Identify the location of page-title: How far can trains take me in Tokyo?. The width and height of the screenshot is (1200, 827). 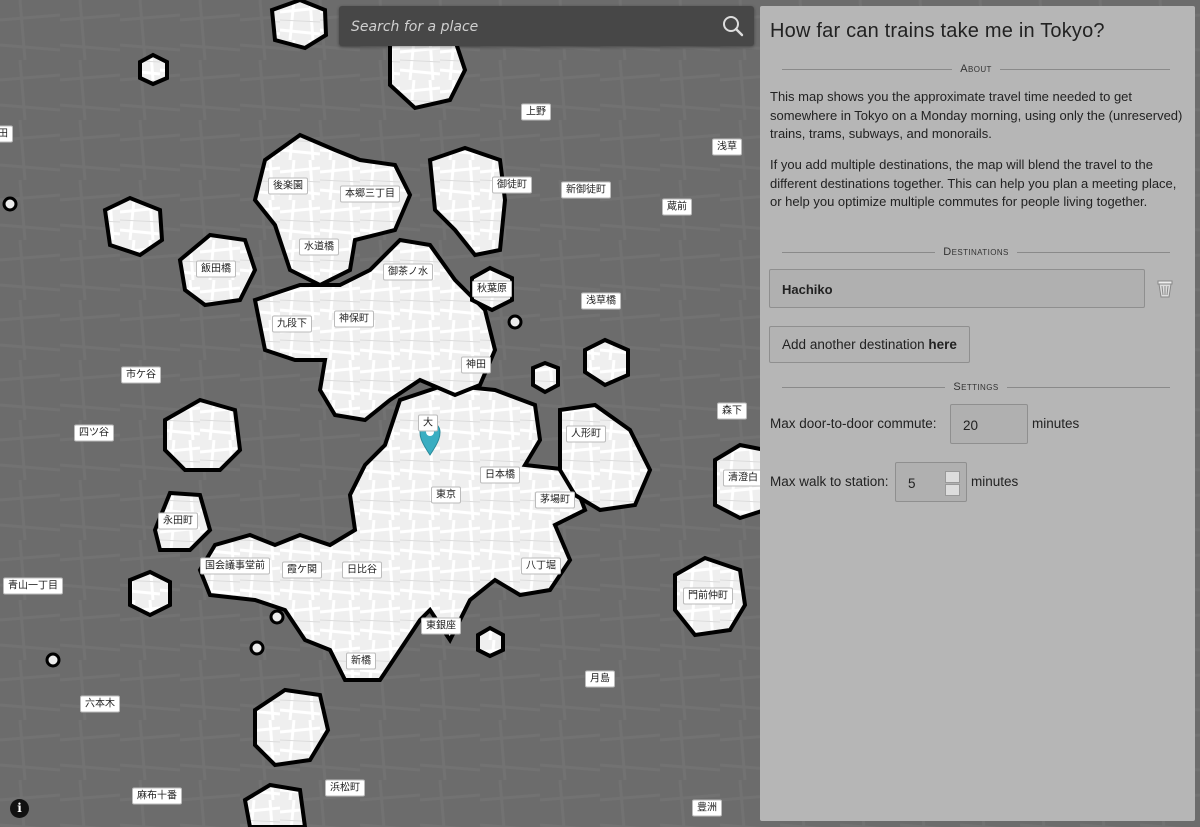
(937, 31).